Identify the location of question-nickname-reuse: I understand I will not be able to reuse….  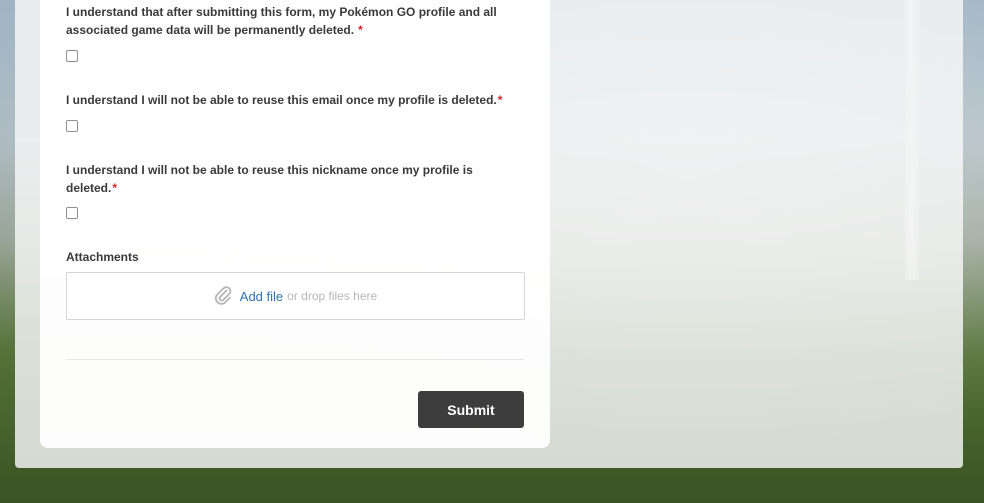
(276, 179).